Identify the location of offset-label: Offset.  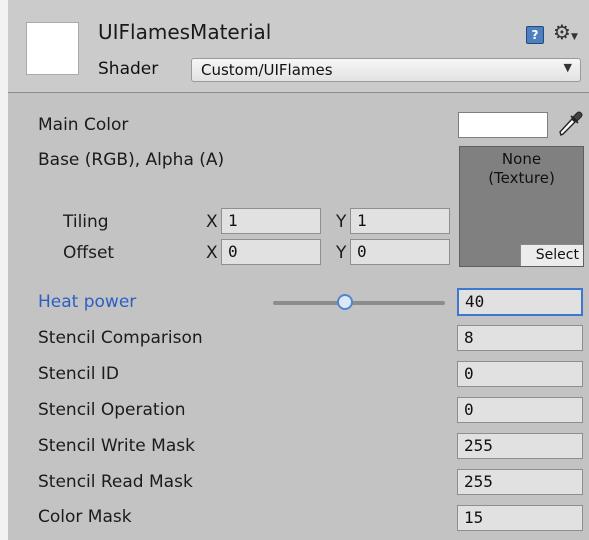
(89, 253).